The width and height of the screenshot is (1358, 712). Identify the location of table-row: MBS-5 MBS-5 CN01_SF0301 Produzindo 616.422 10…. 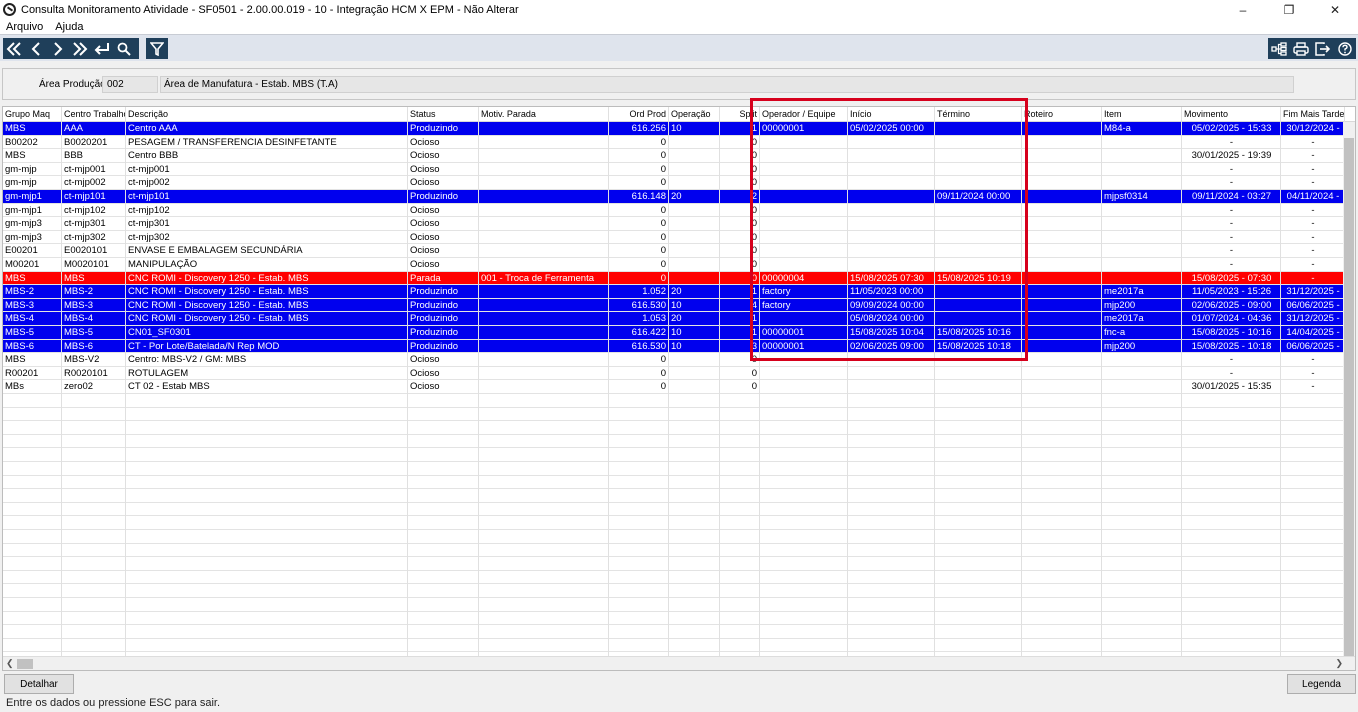
(674, 333).